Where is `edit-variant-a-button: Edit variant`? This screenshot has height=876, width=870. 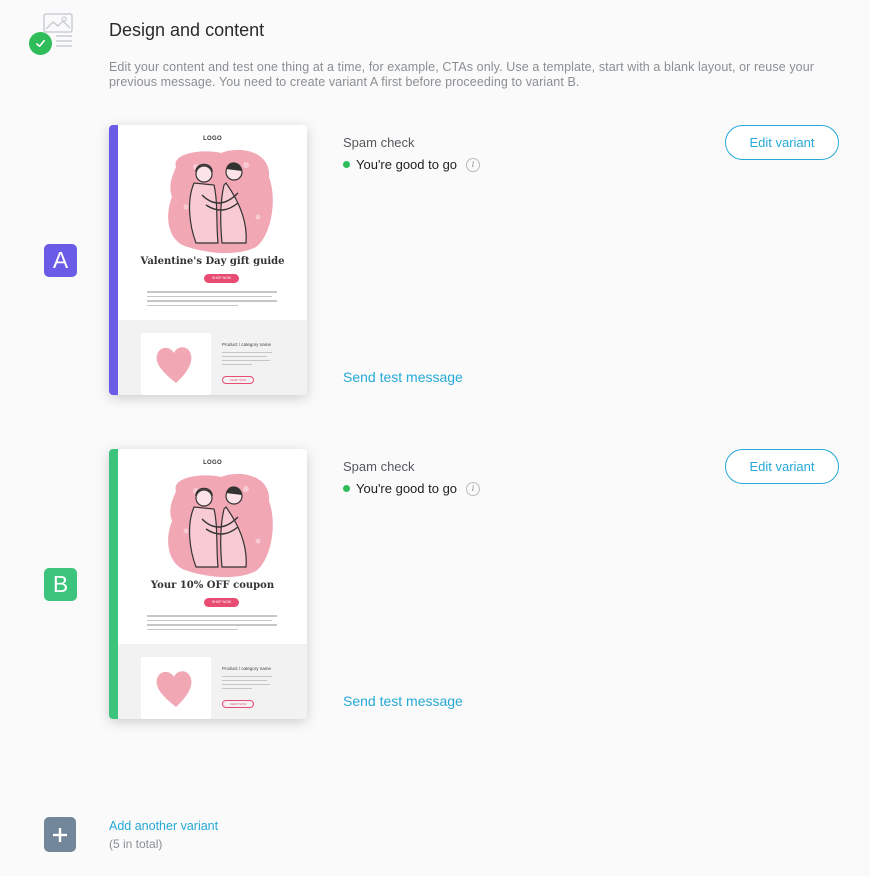 edit-variant-a-button: Edit variant is located at coordinates (782, 142).